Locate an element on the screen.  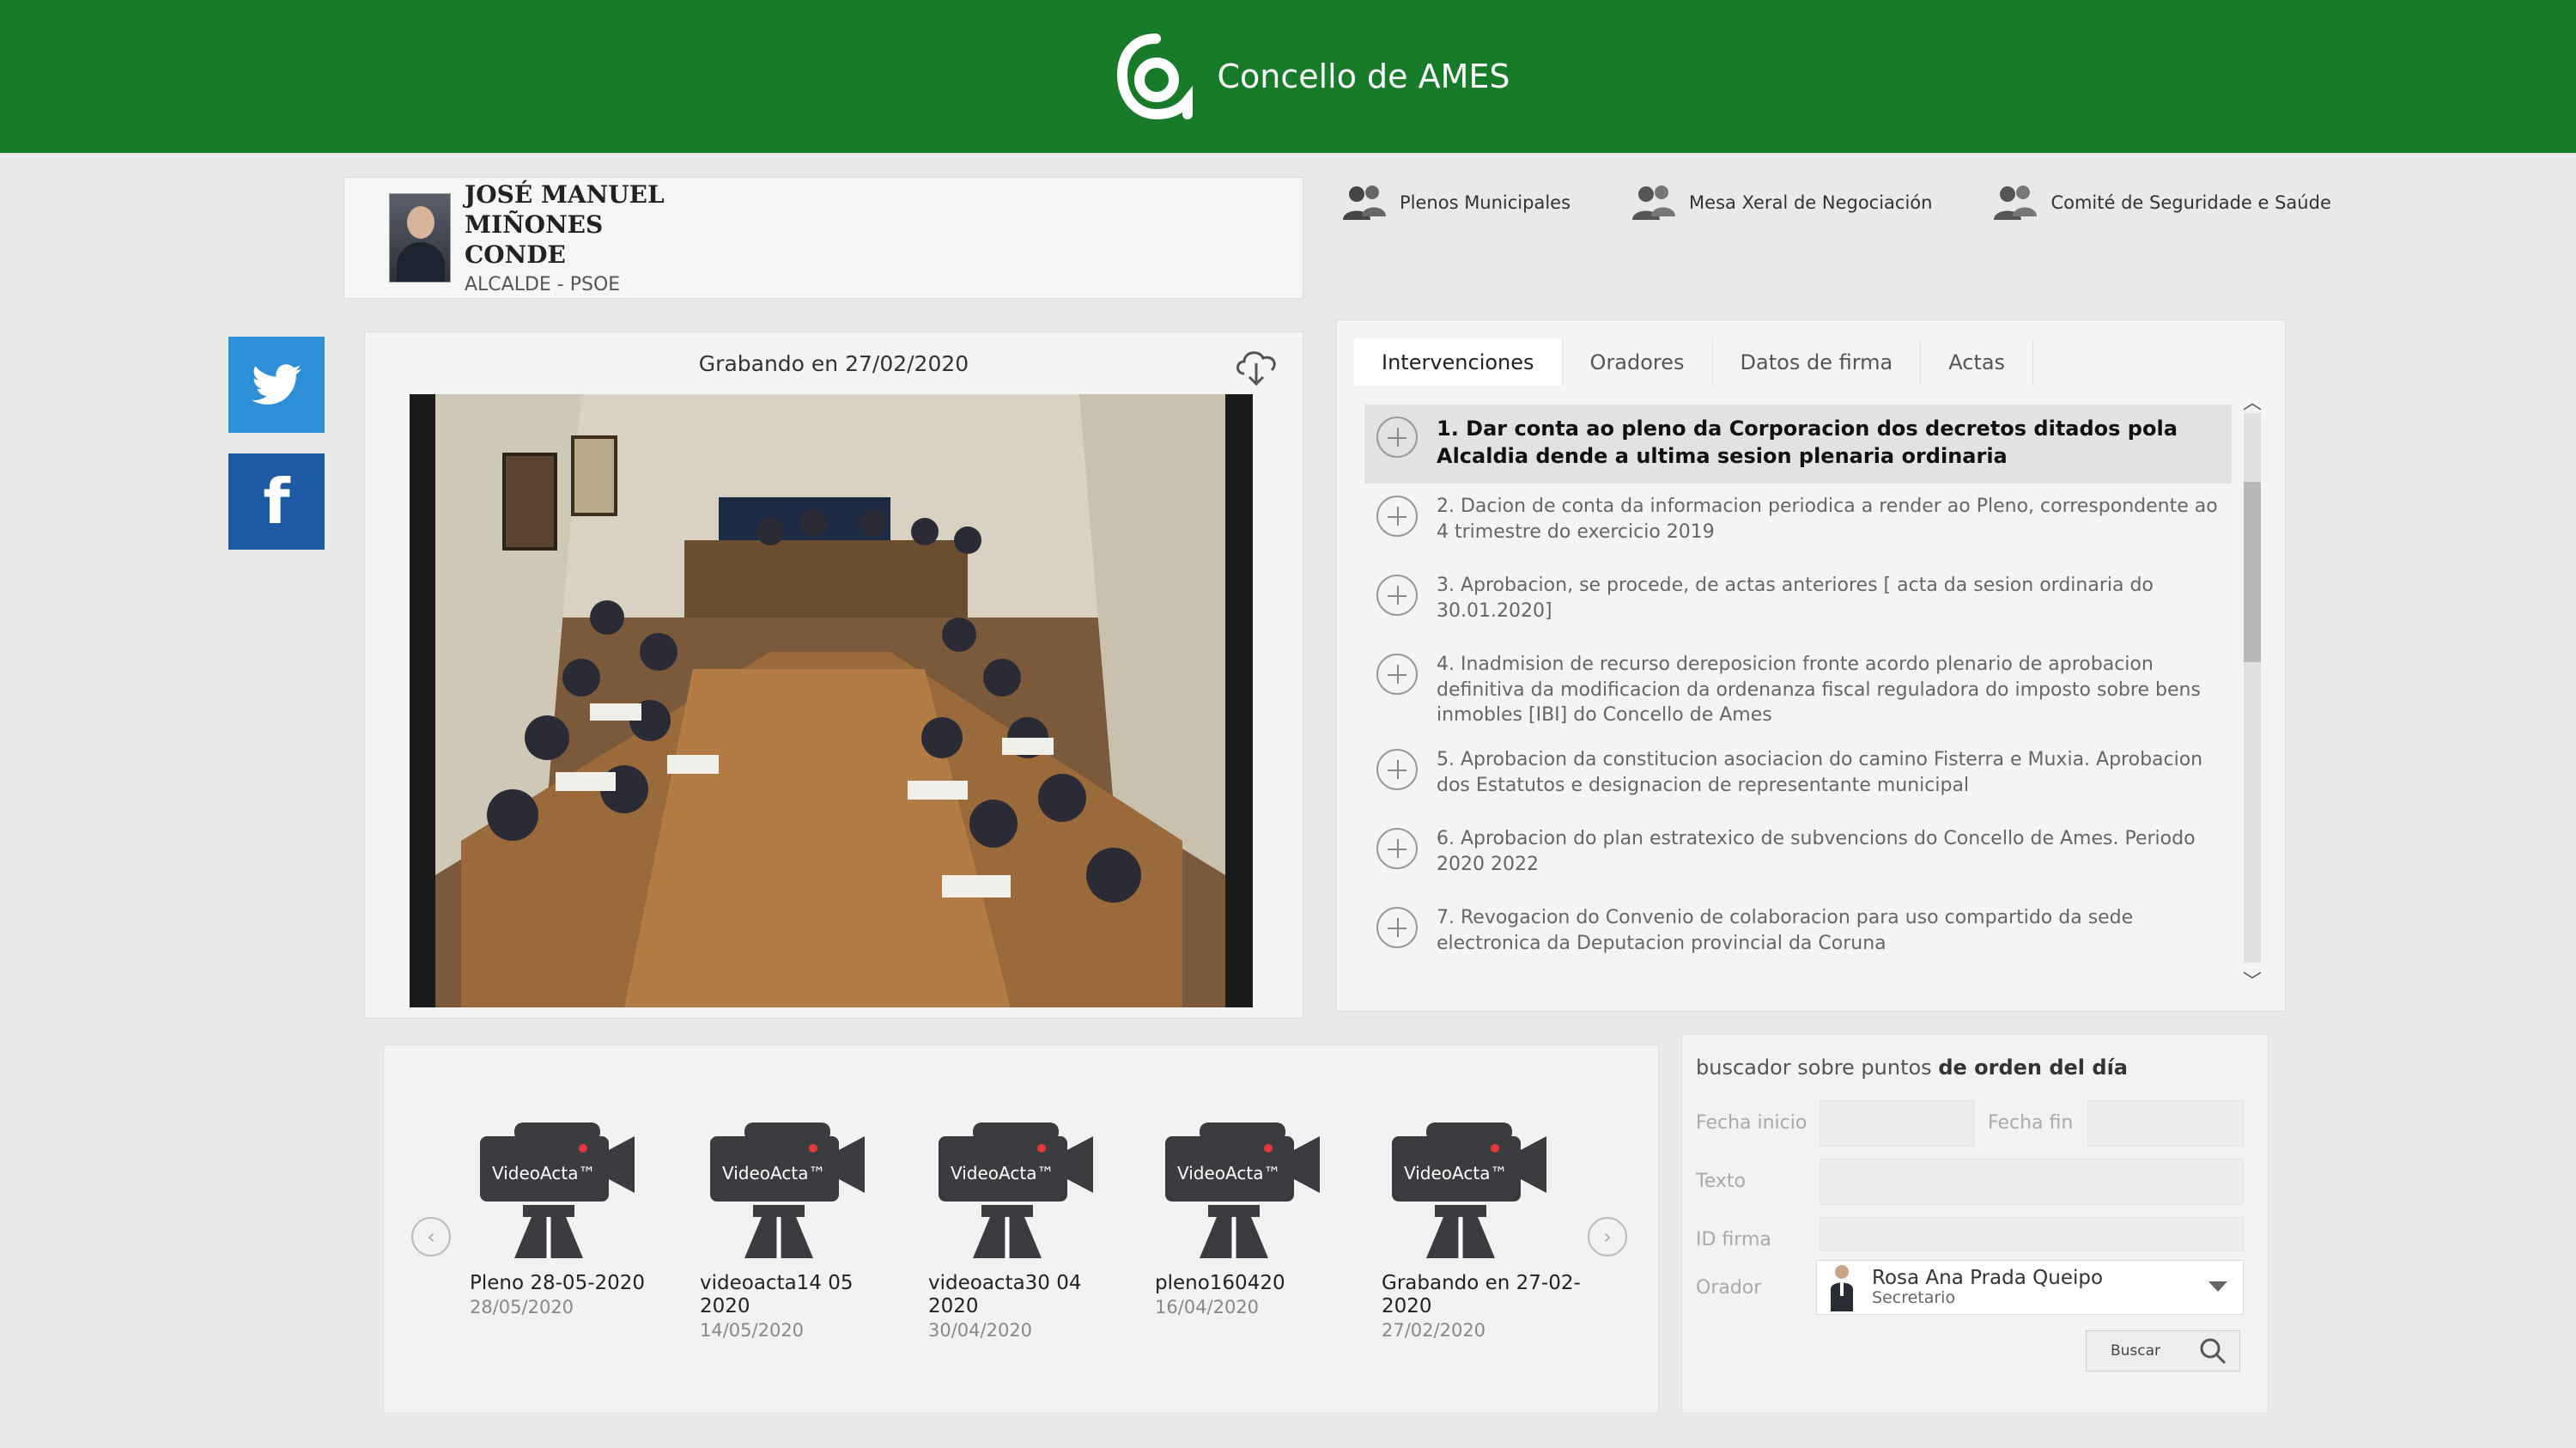
twitter-icon is located at coordinates (276, 384).